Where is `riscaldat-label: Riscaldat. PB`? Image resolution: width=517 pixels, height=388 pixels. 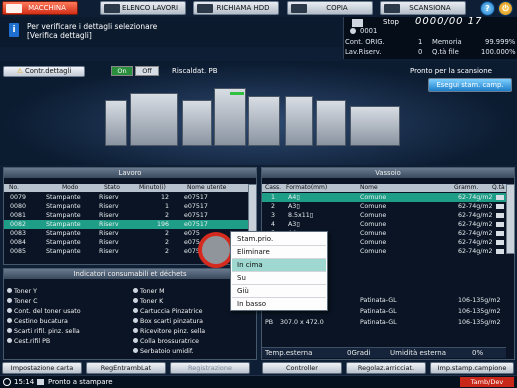 riscaldat-label: Riscaldat. PB is located at coordinates (195, 71).